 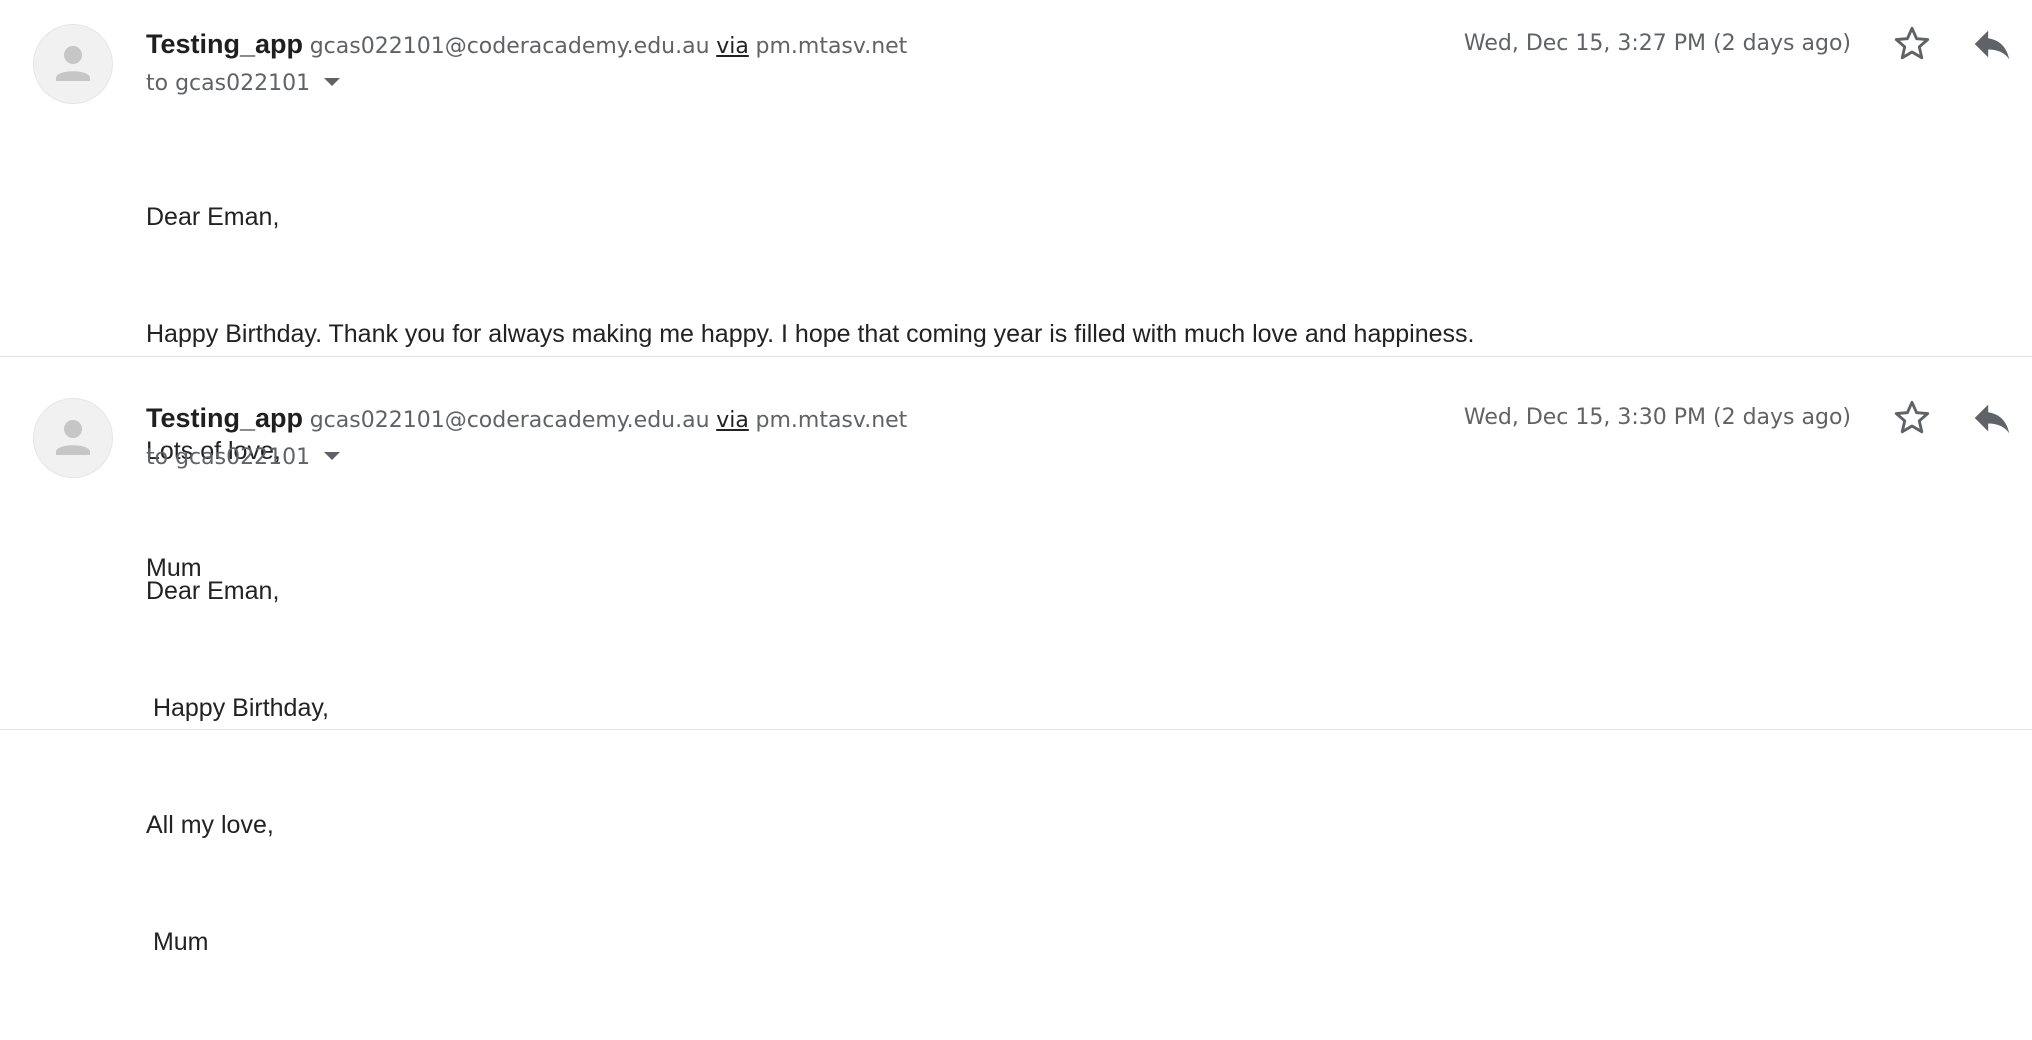 What do you see at coordinates (1657, 43) in the screenshot?
I see `message-date: Wed, Dec 15, 3:27 PM (2 days ago)` at bounding box center [1657, 43].